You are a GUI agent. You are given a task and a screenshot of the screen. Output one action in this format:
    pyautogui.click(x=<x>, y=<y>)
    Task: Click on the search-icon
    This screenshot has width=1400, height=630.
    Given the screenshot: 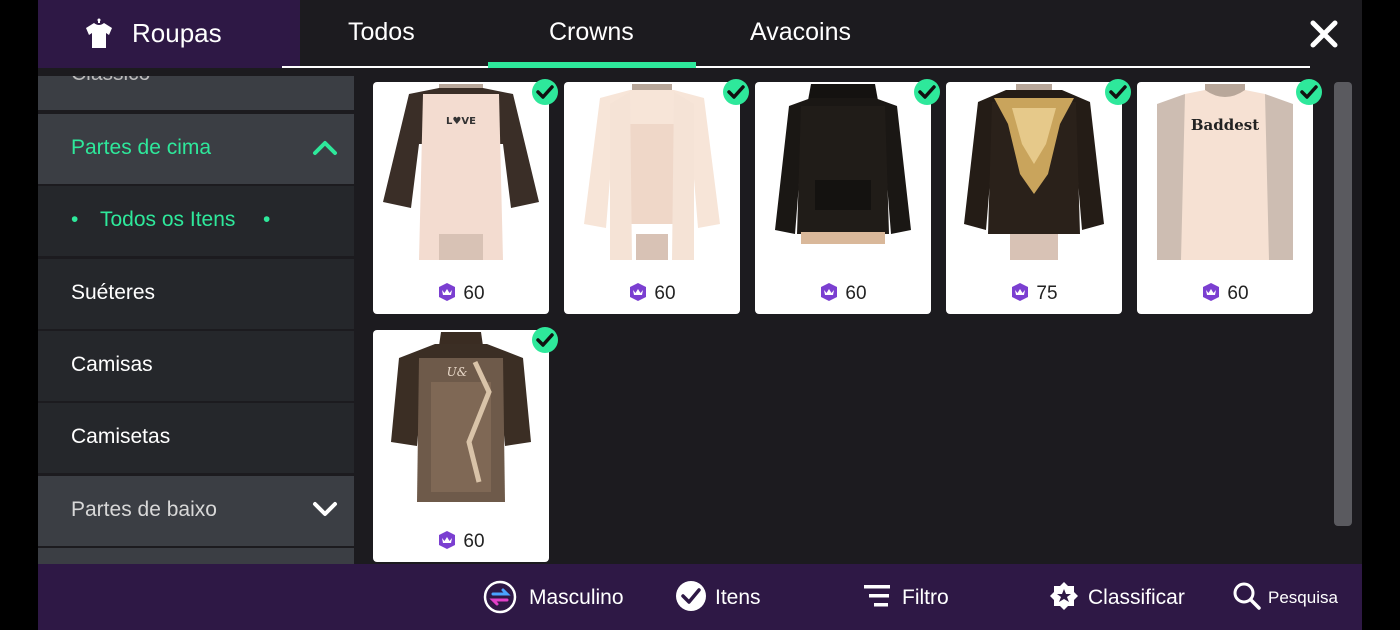 What is the action you would take?
    pyautogui.click(x=1247, y=596)
    